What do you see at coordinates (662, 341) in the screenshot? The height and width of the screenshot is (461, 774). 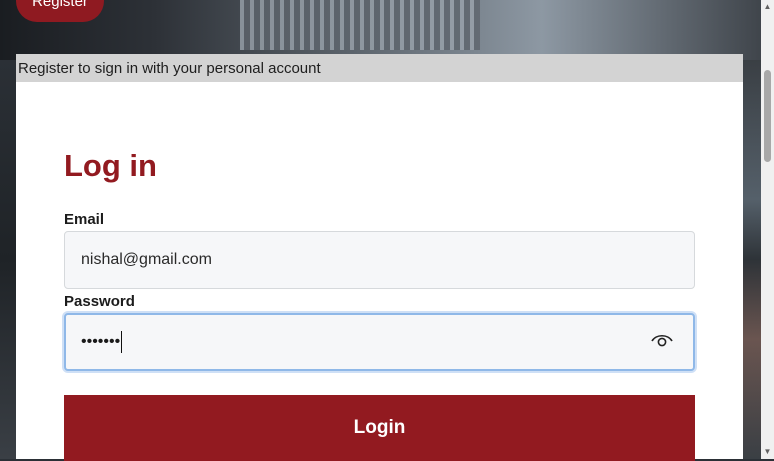 I see `eye-icon` at bounding box center [662, 341].